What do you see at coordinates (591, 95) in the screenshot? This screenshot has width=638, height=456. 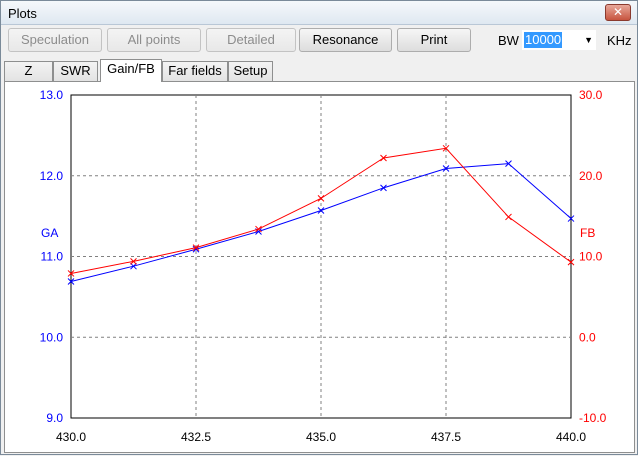 I see `right-tick-label: 30.0` at bounding box center [591, 95].